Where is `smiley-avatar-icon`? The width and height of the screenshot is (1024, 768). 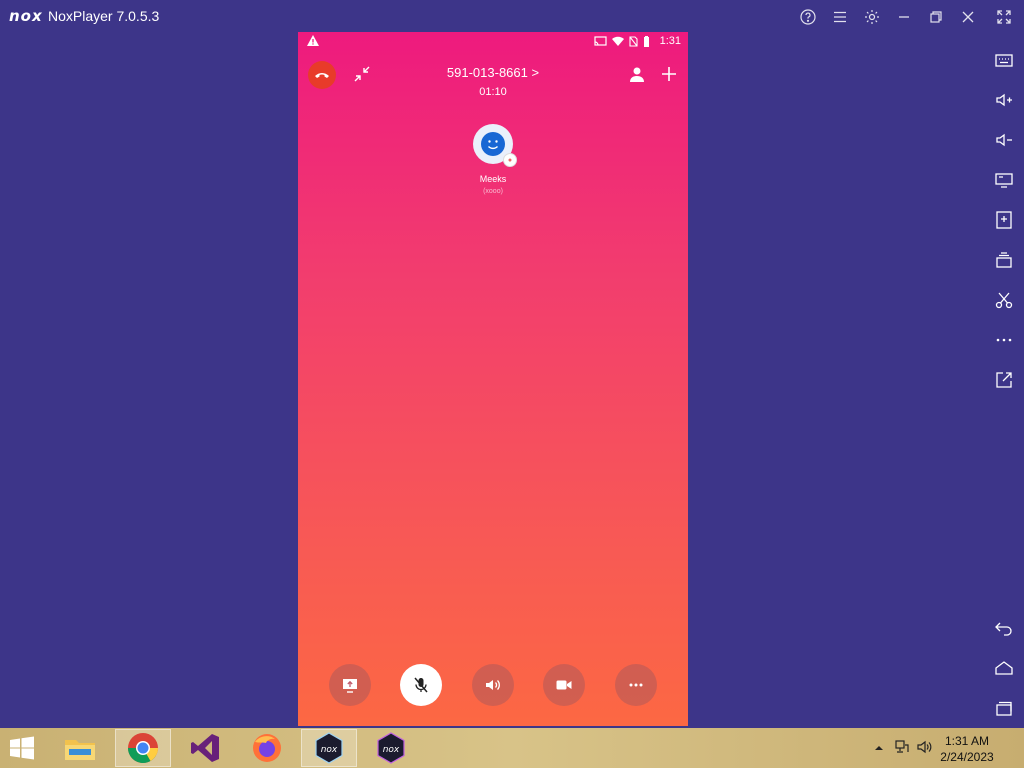 smiley-avatar-icon is located at coordinates (493, 144).